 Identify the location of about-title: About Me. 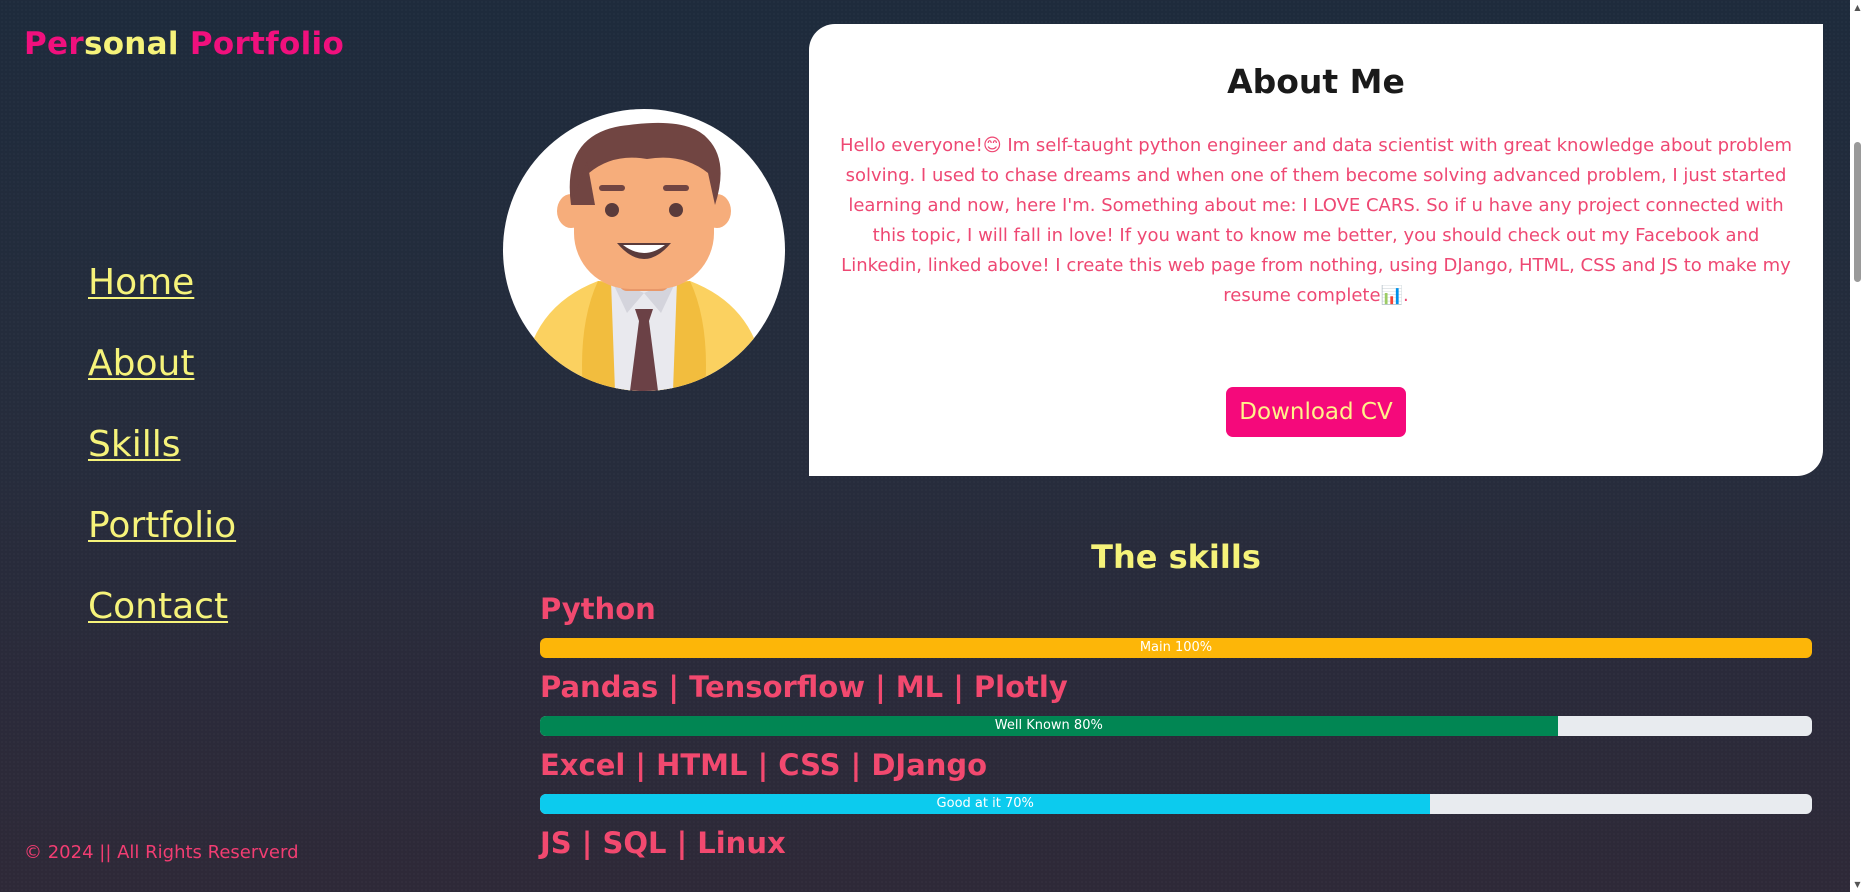
(1316, 81).